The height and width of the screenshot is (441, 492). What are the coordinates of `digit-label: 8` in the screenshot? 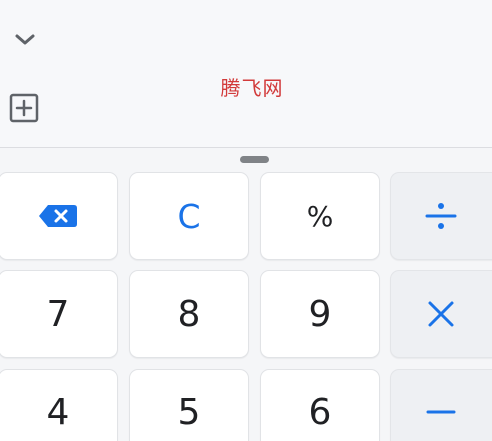 It's located at (189, 314).